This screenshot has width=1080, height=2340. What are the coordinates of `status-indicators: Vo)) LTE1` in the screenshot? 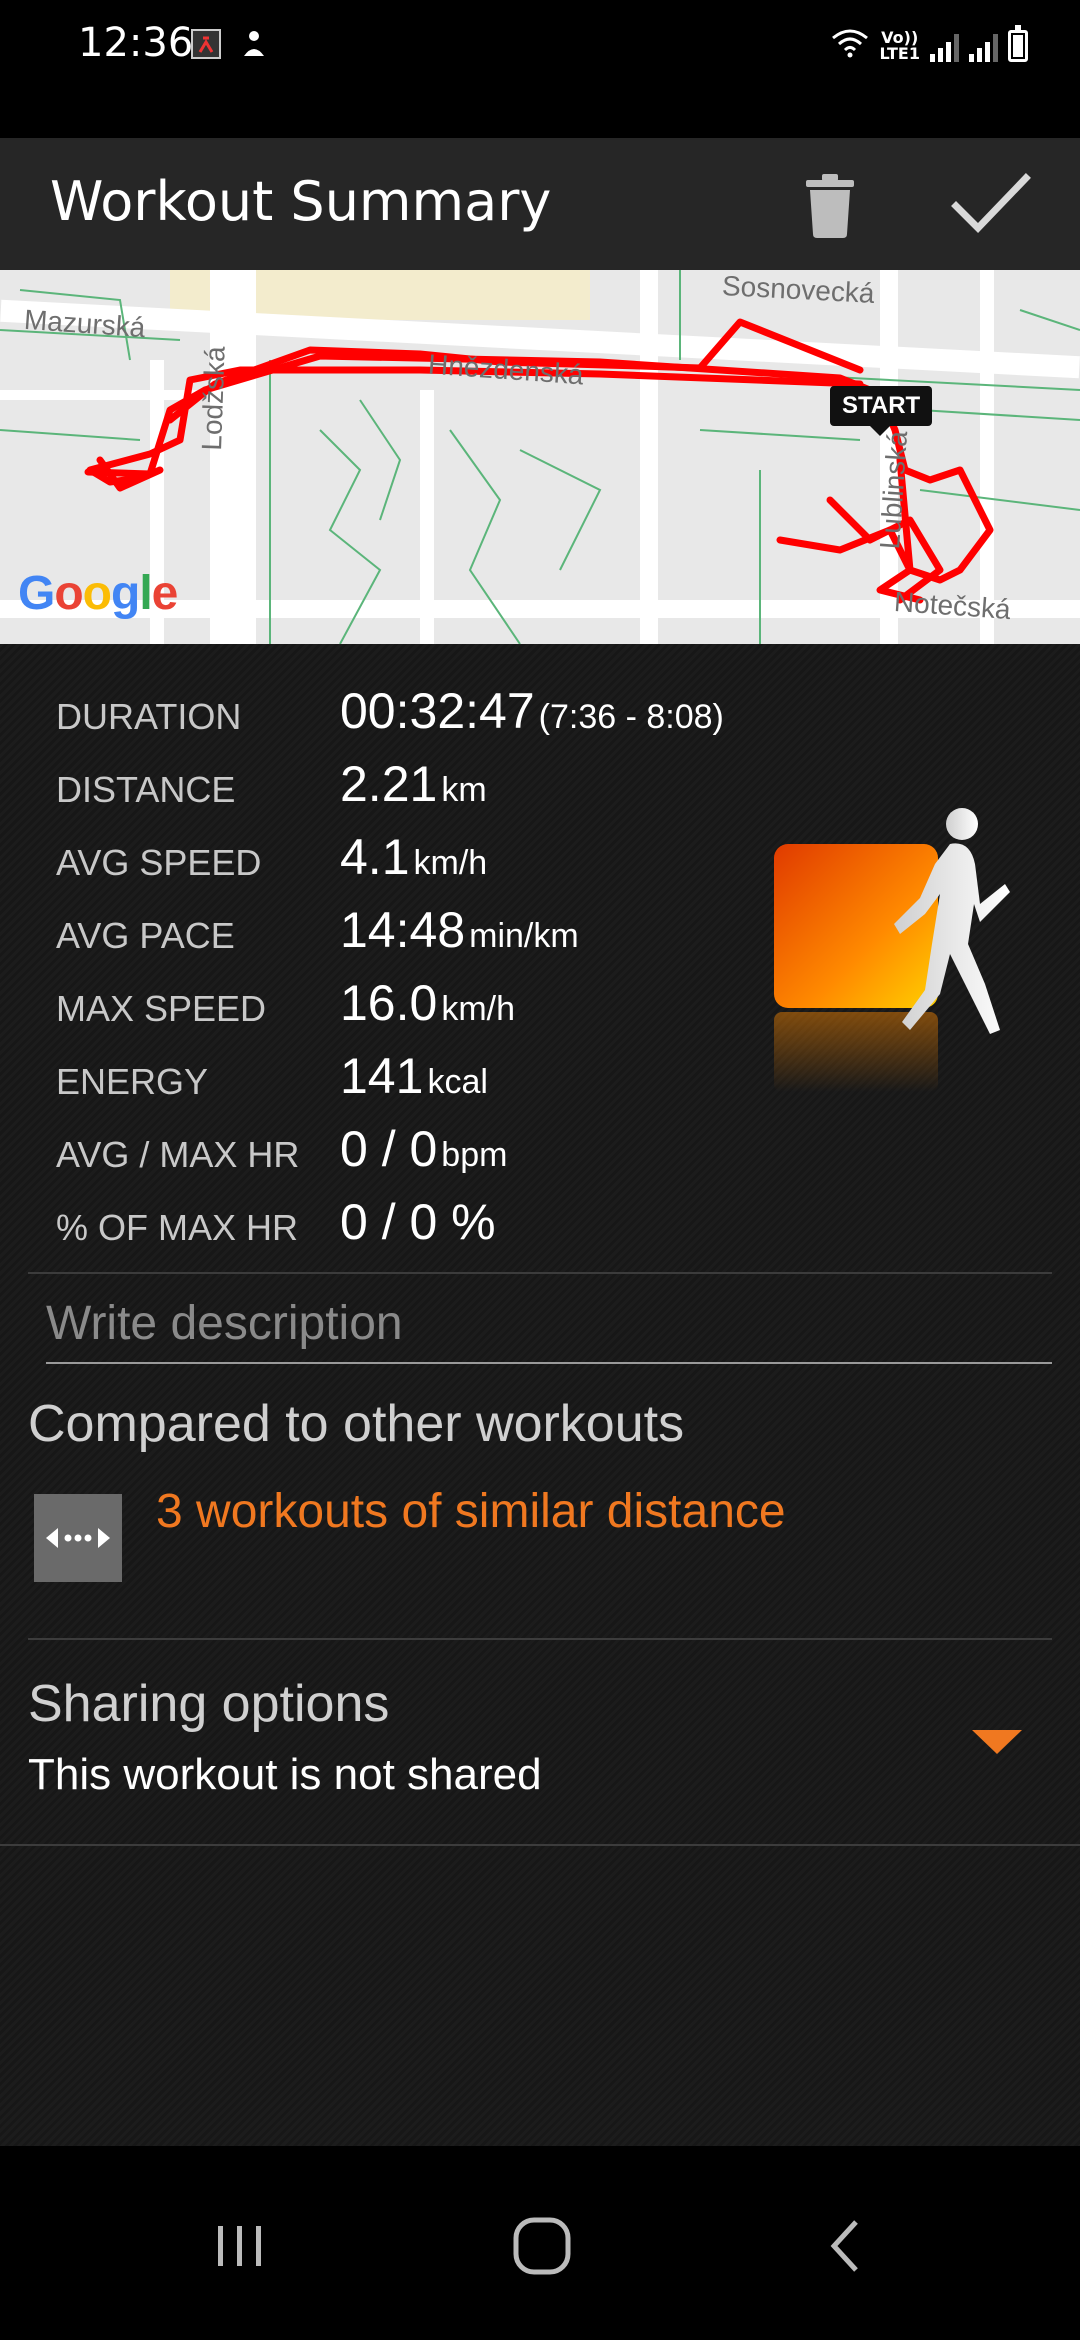 It's located at (929, 42).